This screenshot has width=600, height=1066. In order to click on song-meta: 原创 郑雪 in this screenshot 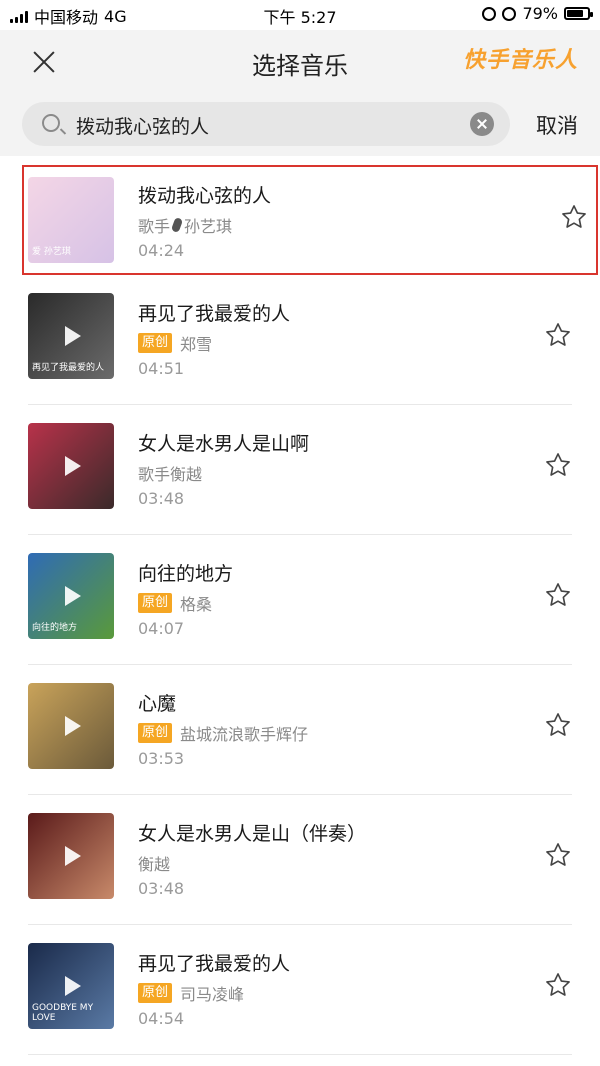, I will do `click(175, 343)`.